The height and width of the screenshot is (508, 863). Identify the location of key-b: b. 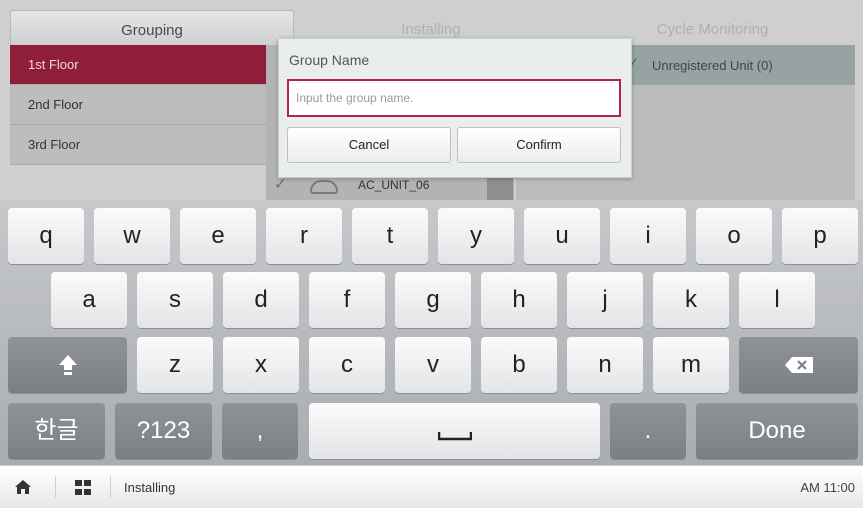
(519, 365).